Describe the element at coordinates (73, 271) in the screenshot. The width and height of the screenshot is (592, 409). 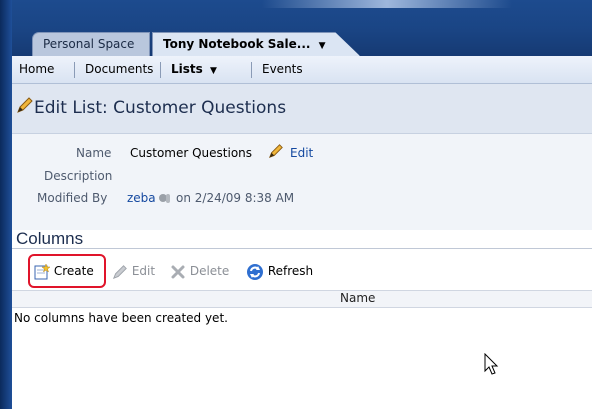
I see `create-button-label: Create` at that location.